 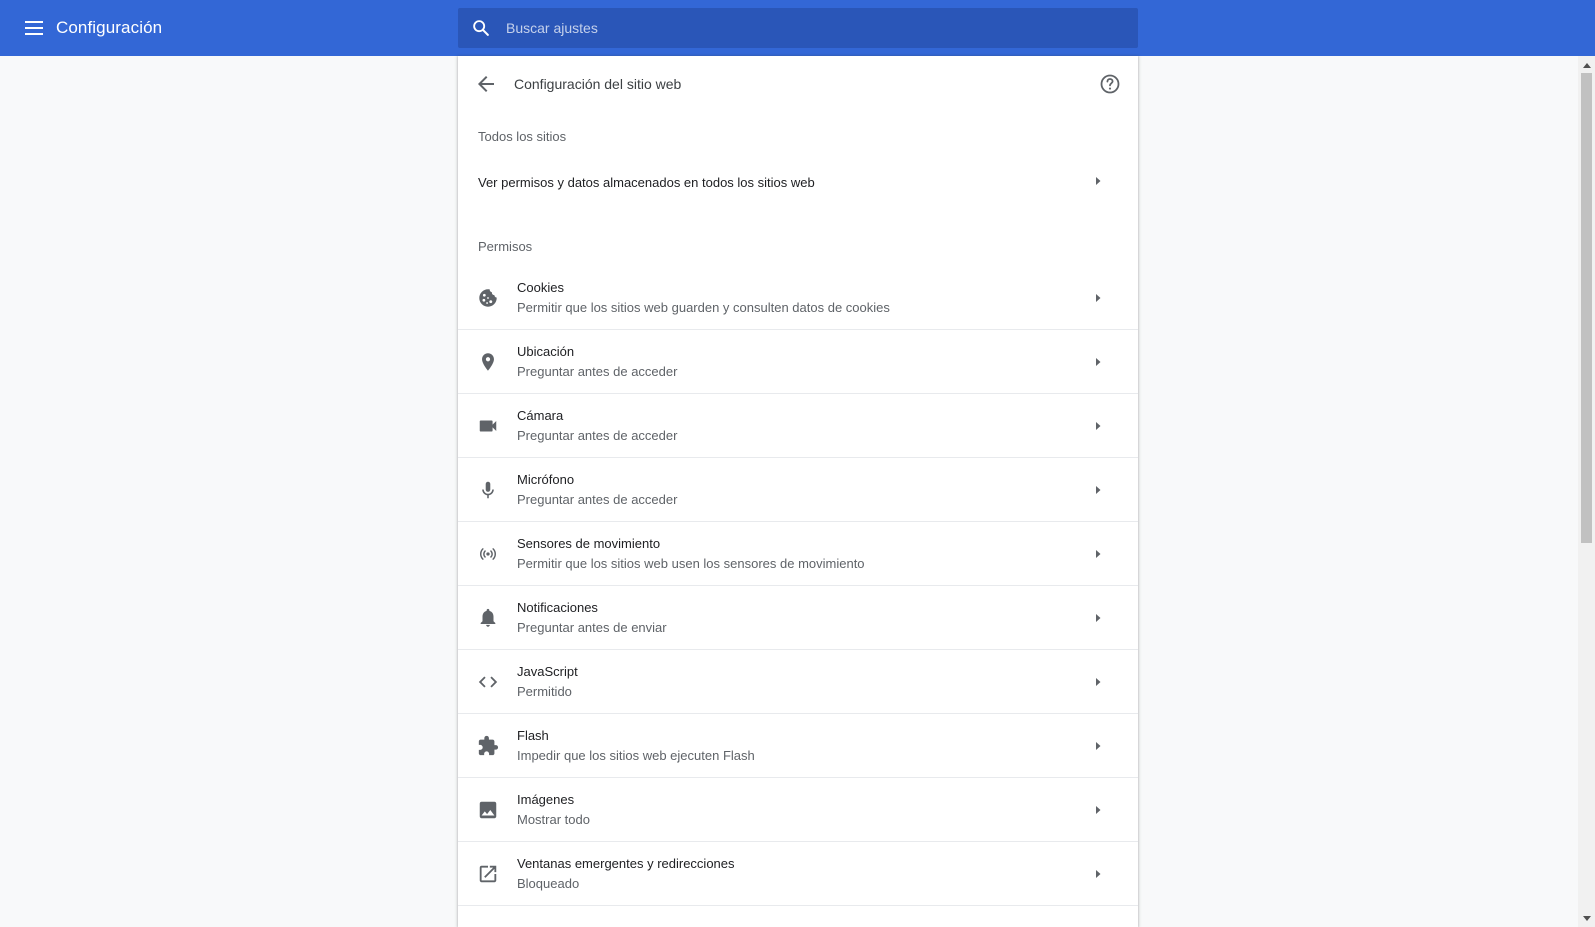 I want to click on search-box, so click(x=798, y=28).